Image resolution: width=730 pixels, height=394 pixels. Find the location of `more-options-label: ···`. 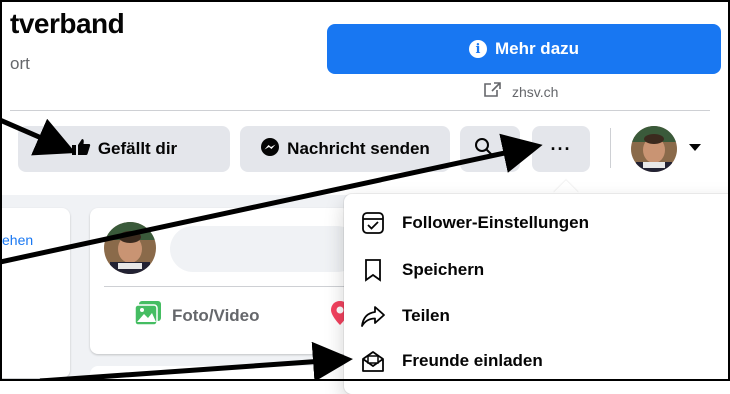

more-options-label: ··· is located at coordinates (561, 148).